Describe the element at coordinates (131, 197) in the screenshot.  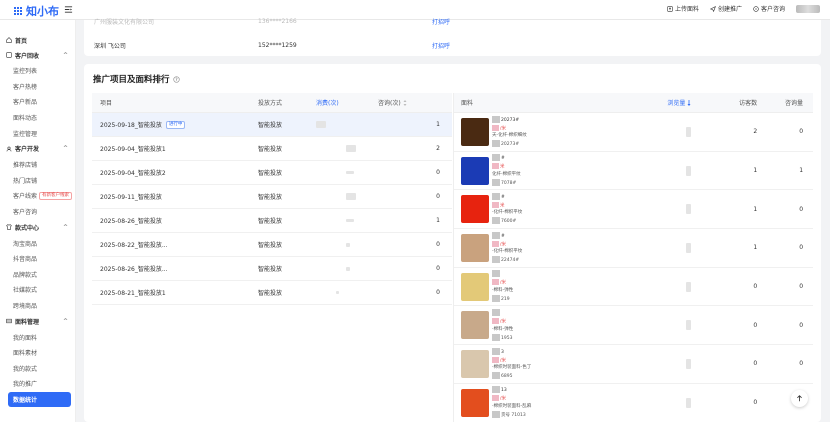
I see `project-name: 2025-09-11_智能投放` at that location.